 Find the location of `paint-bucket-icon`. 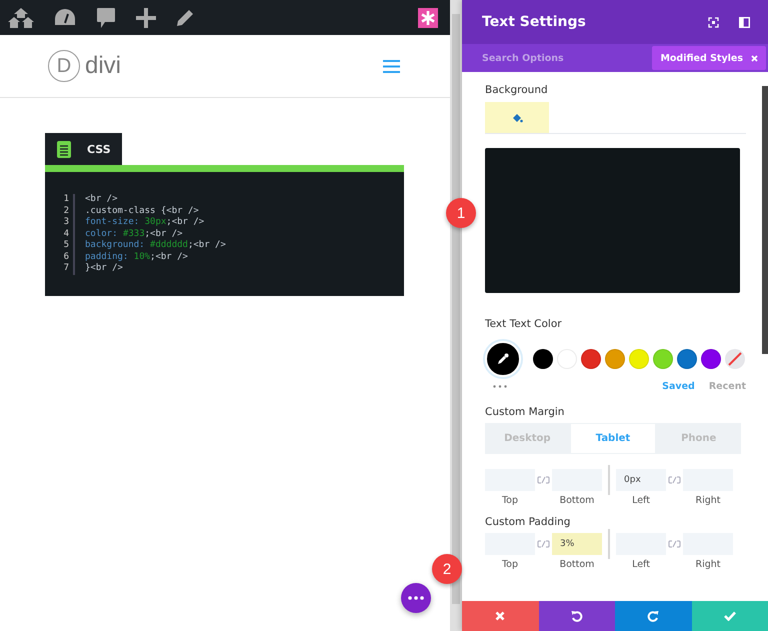

paint-bucket-icon is located at coordinates (517, 117).